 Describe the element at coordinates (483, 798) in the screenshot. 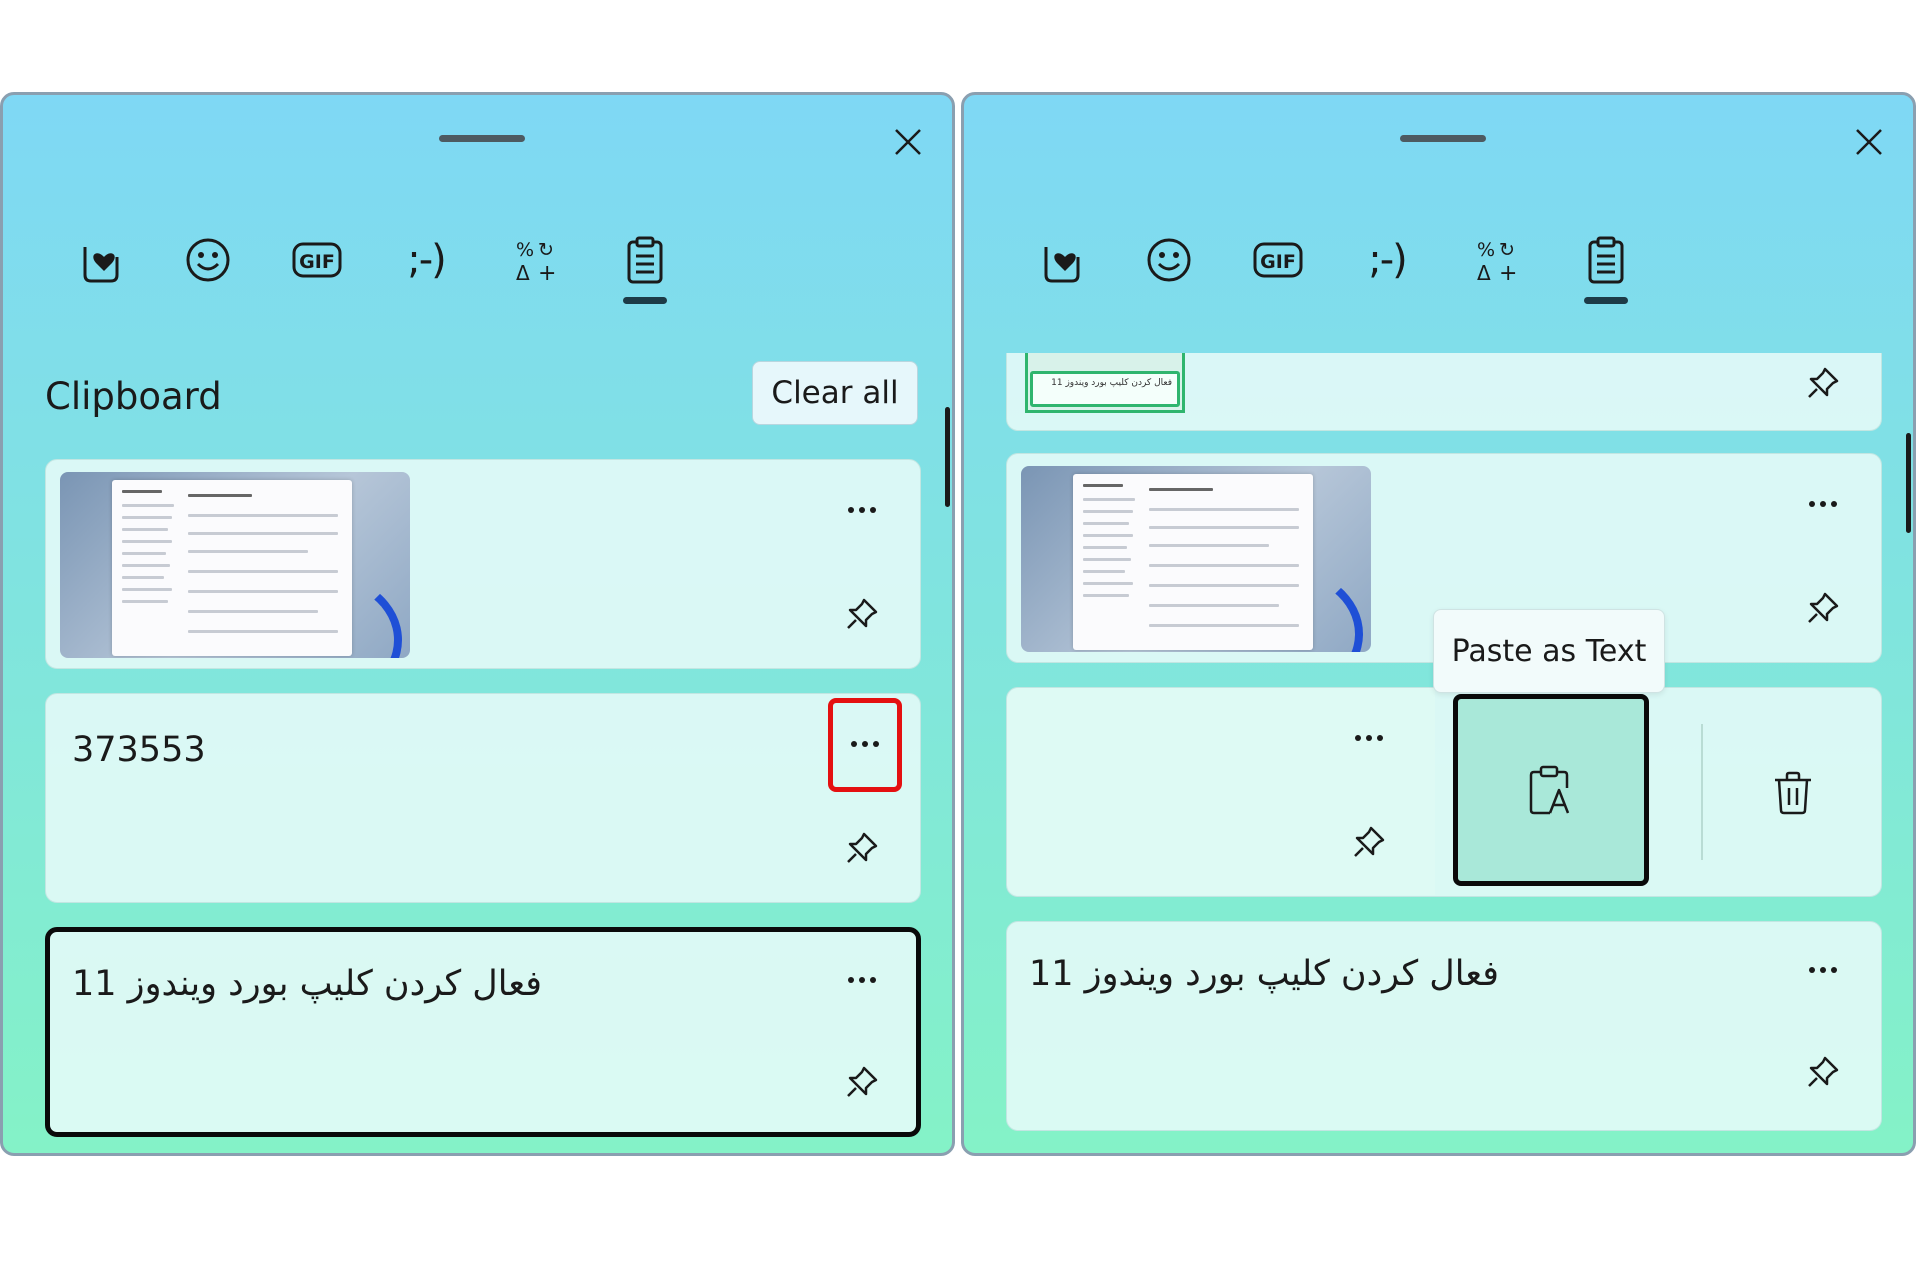

I see `clipboard-item-text: 373553` at that location.